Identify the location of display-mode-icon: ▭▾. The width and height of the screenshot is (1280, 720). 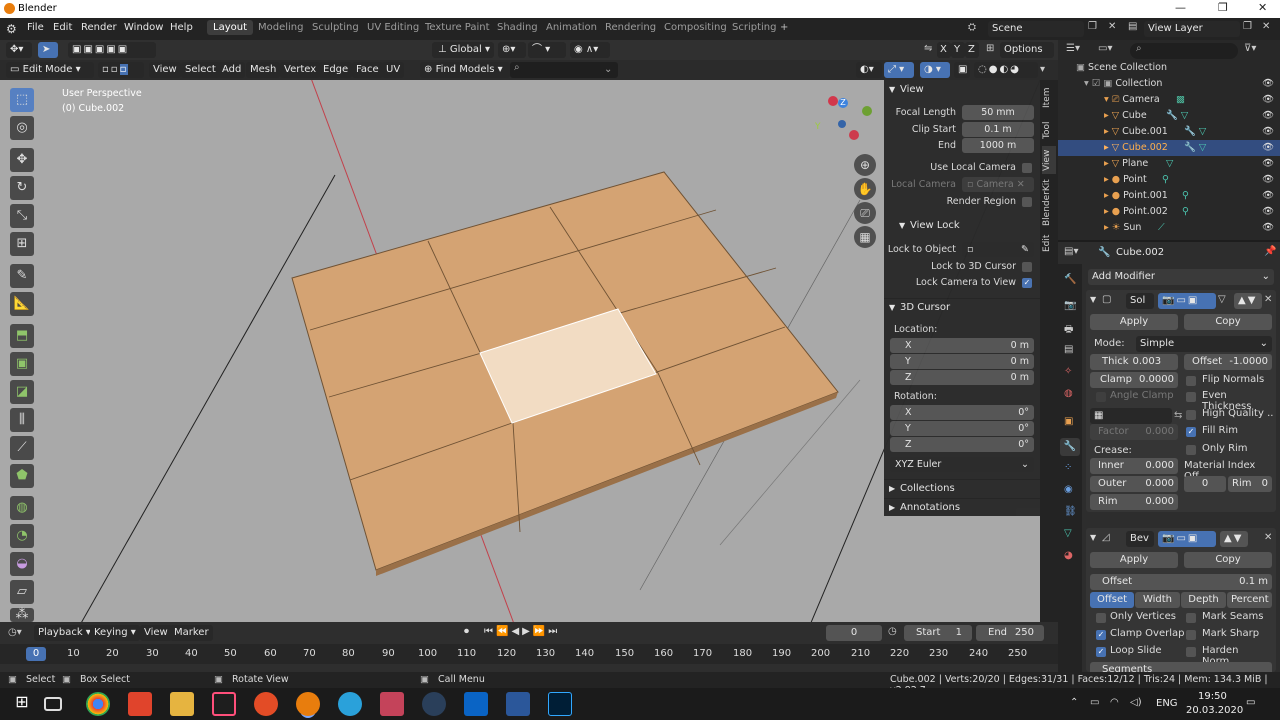
(1105, 48).